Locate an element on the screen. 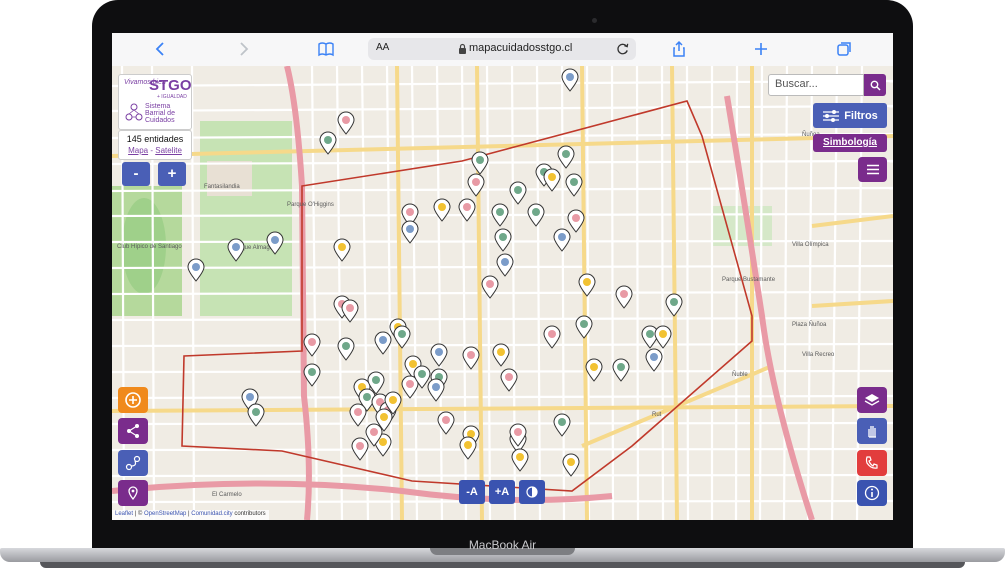 The image size is (1005, 577). comunidad-link: Comunidad.city is located at coordinates (211, 514).